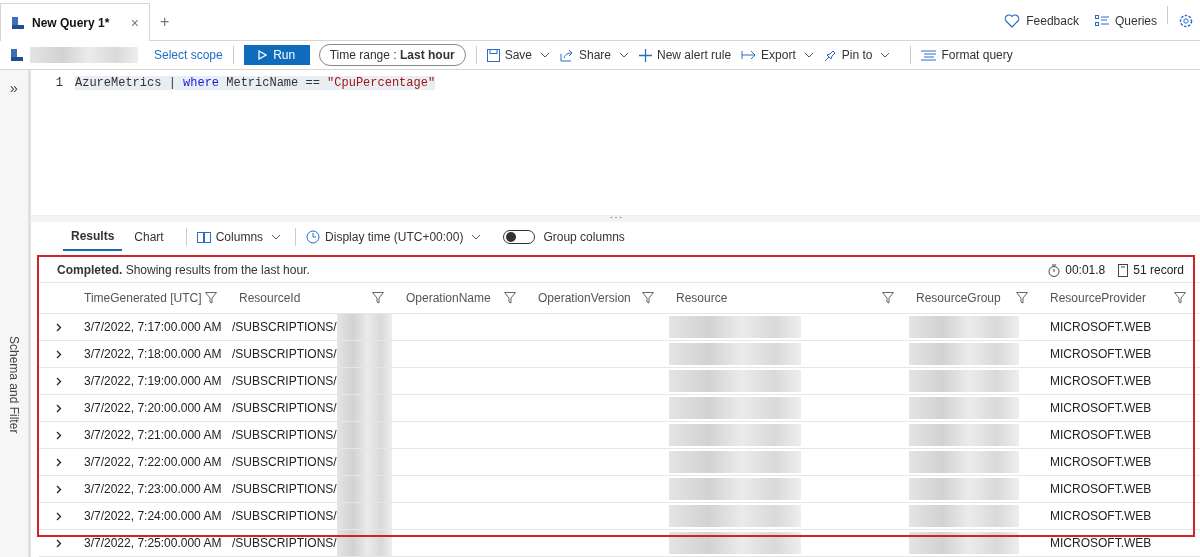 This screenshot has width=1200, height=557. I want to click on results-tab: Results, so click(93, 237).